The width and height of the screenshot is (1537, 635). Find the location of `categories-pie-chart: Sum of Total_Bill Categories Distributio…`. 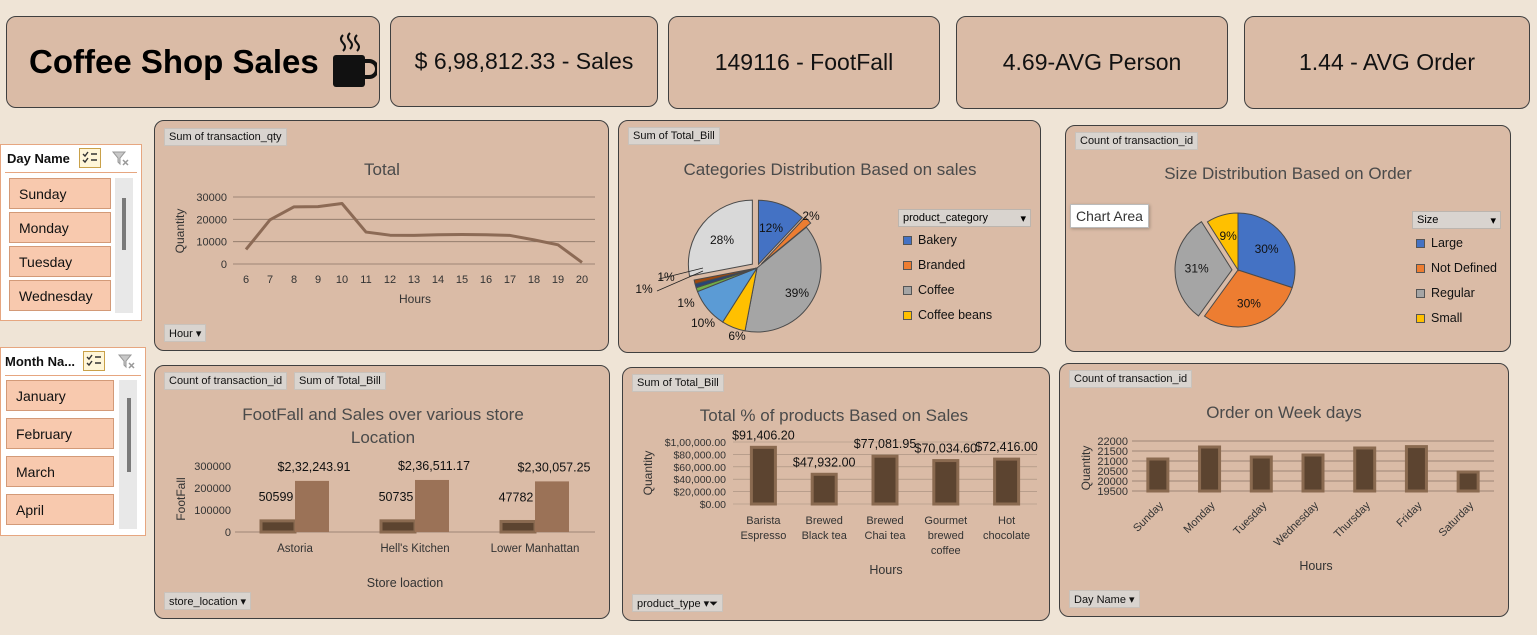

categories-pie-chart: Sum of Total_Bill Categories Distributio… is located at coordinates (829, 236).